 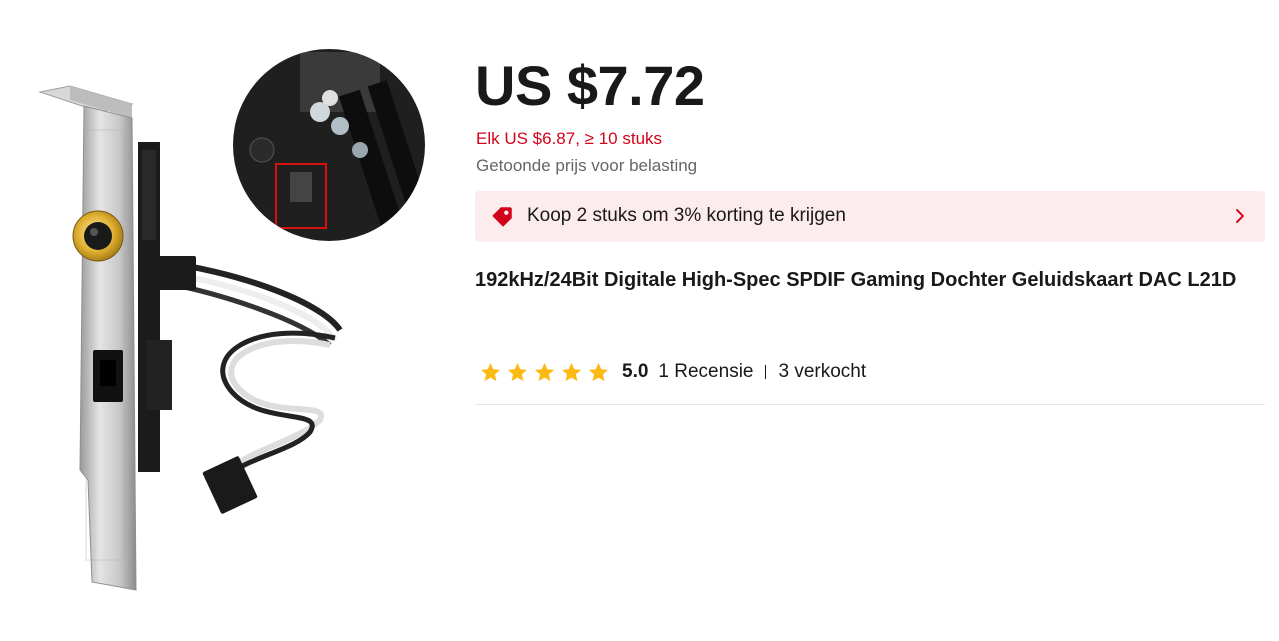 I want to click on rating-score: 5.0, so click(x=635, y=371).